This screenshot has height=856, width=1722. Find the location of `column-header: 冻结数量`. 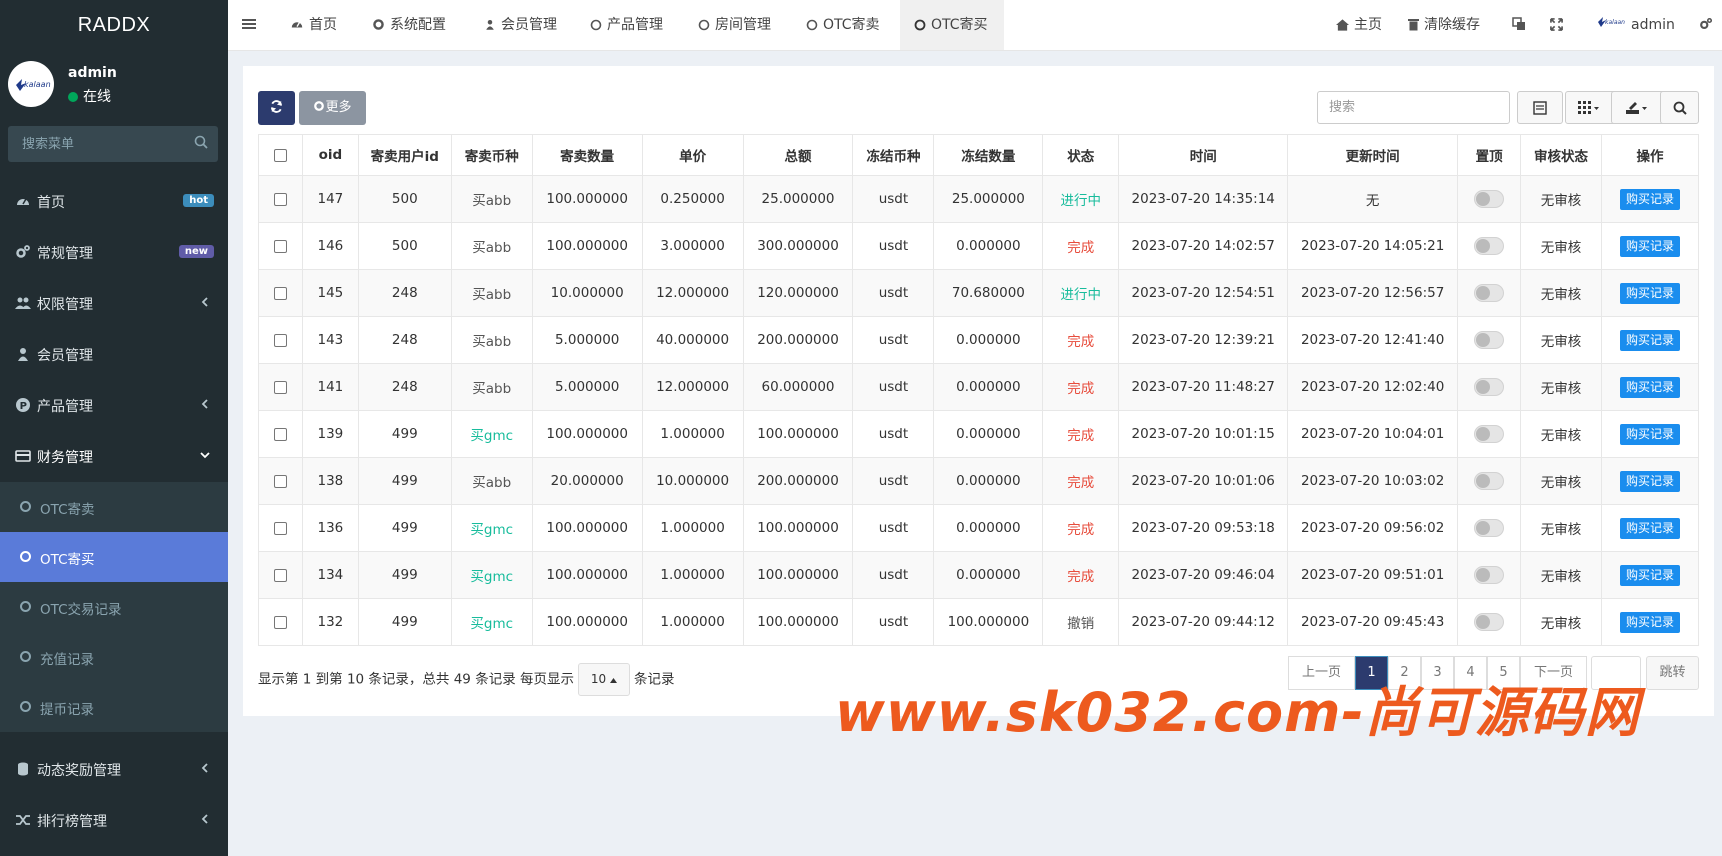

column-header: 冻结数量 is located at coordinates (988, 155).